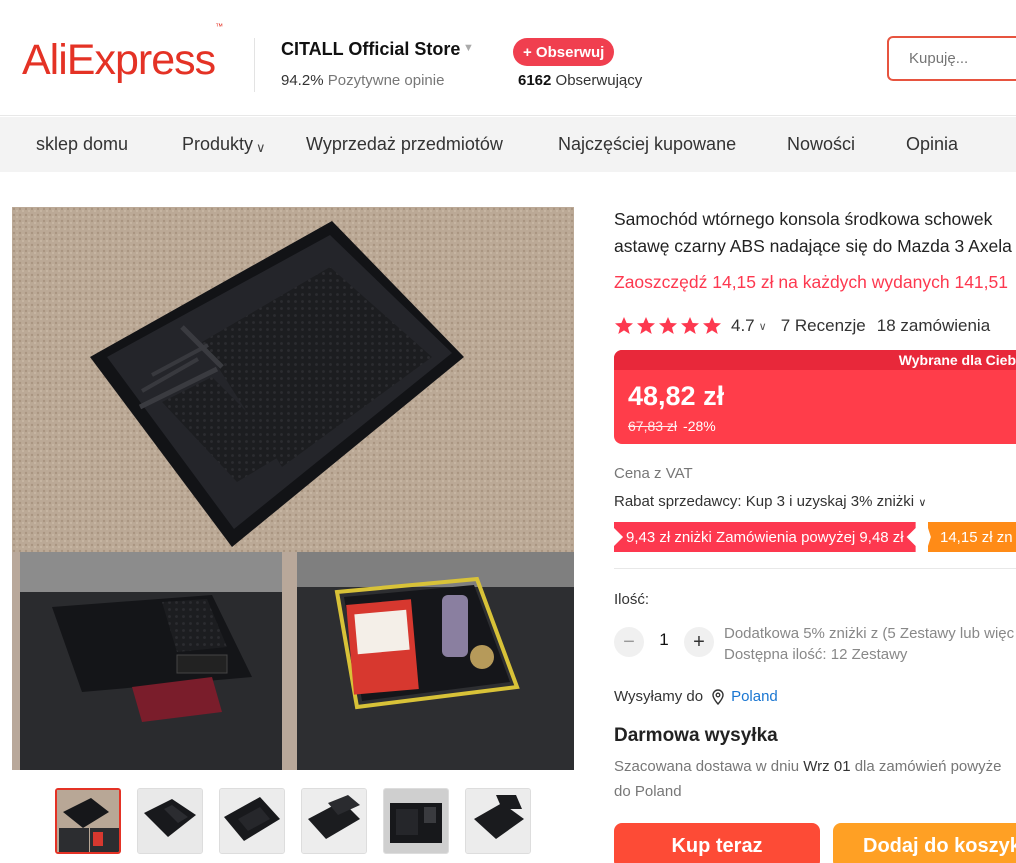 The image size is (1016, 863). What do you see at coordinates (957, 360) in the screenshot?
I see `choice-badge: Wybrane dla Cieb` at bounding box center [957, 360].